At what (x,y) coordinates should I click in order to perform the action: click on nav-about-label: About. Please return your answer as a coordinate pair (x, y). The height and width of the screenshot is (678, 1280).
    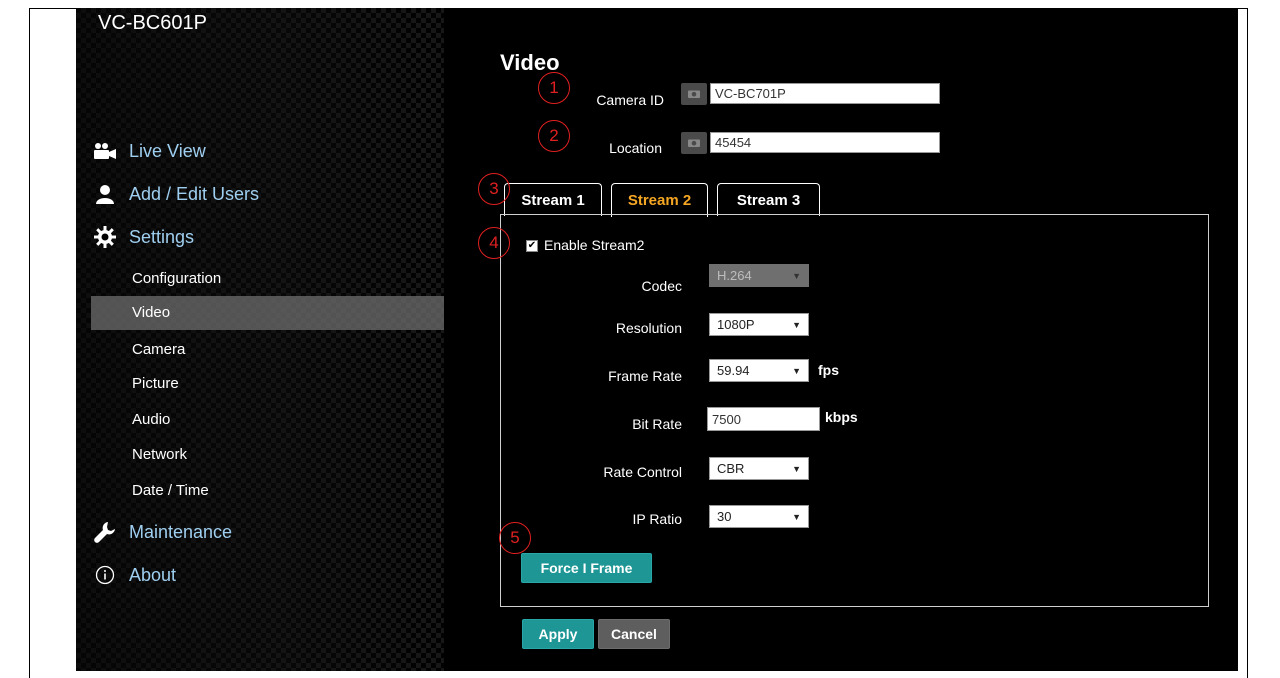
    Looking at the image, I should click on (153, 574).